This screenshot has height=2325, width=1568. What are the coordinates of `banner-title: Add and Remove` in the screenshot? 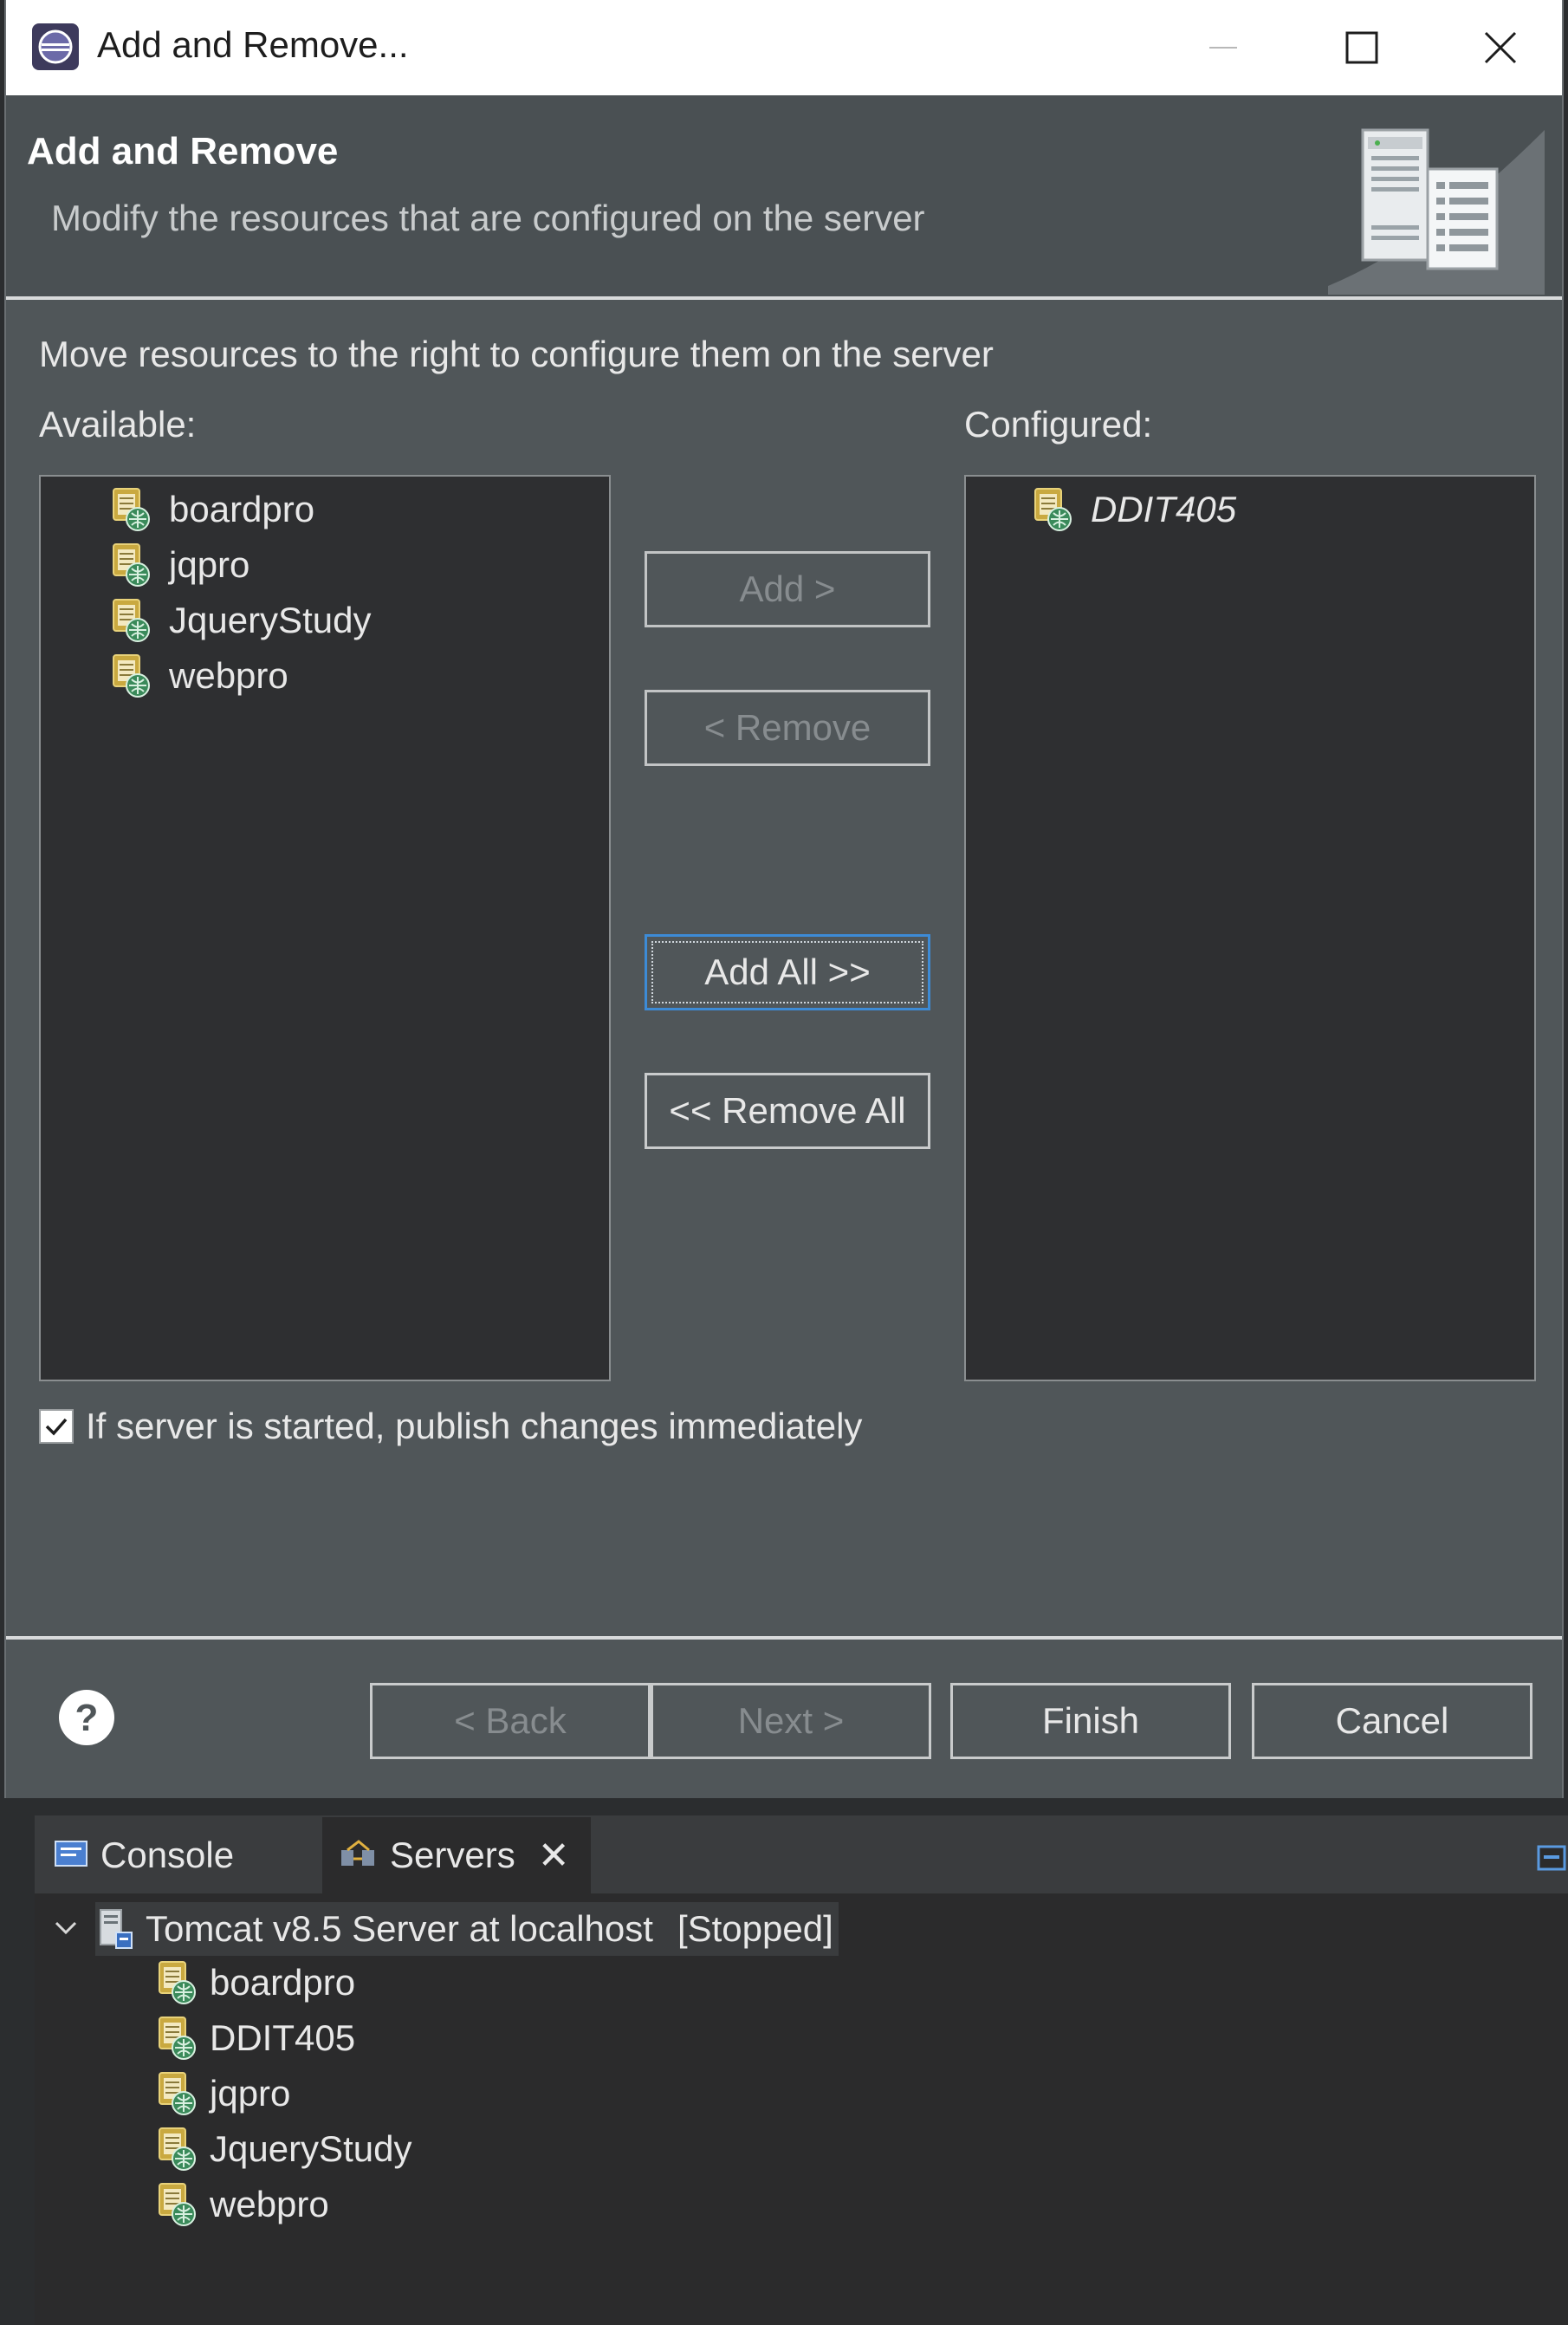 It's located at (183, 151).